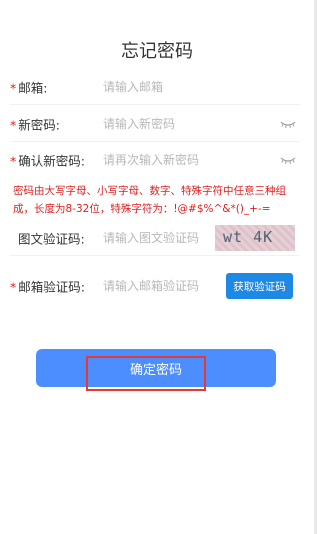 This screenshot has height=534, width=320. I want to click on email-input, so click(178, 87).